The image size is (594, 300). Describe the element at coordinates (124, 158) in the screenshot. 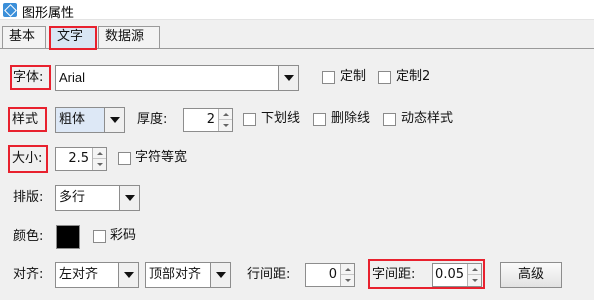

I see `monospace-checkbox` at that location.